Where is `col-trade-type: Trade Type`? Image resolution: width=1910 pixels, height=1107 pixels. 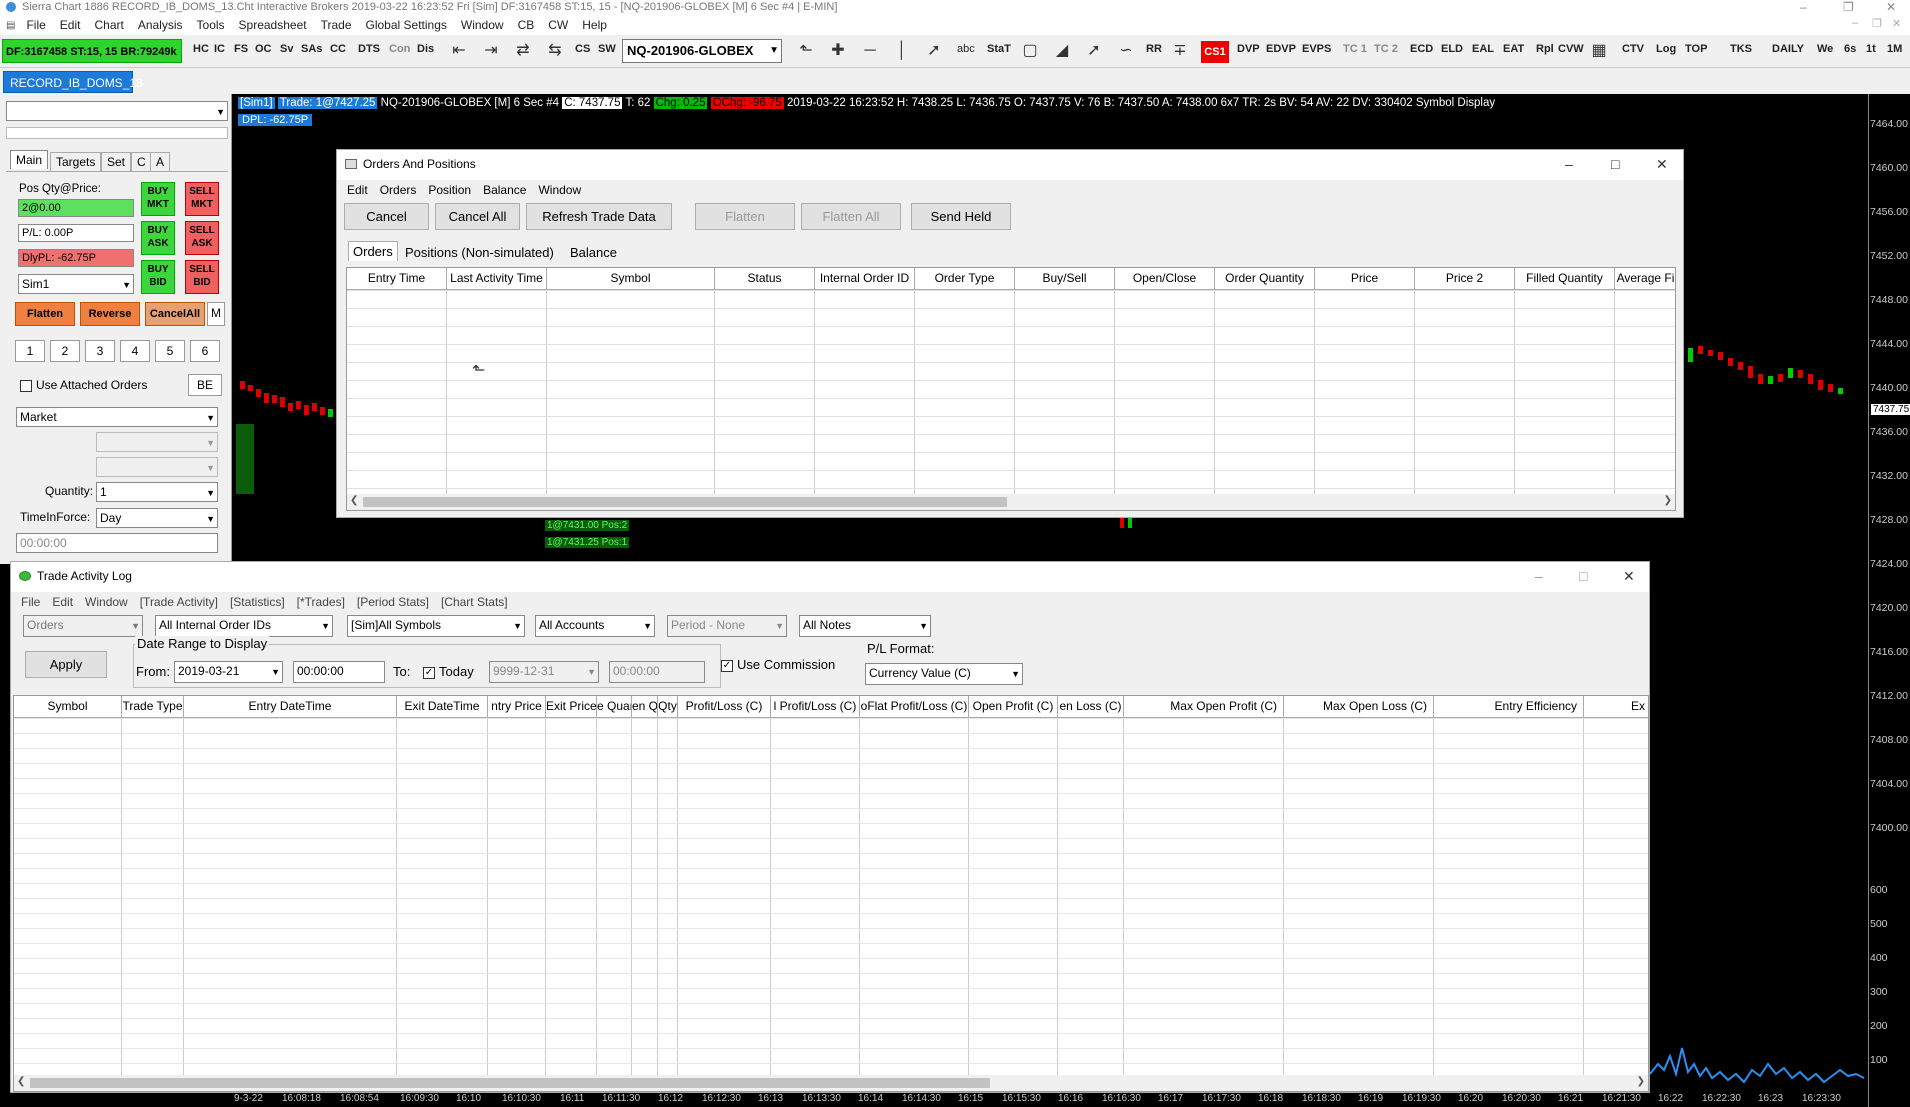 col-trade-type: Trade Type is located at coordinates (153, 706).